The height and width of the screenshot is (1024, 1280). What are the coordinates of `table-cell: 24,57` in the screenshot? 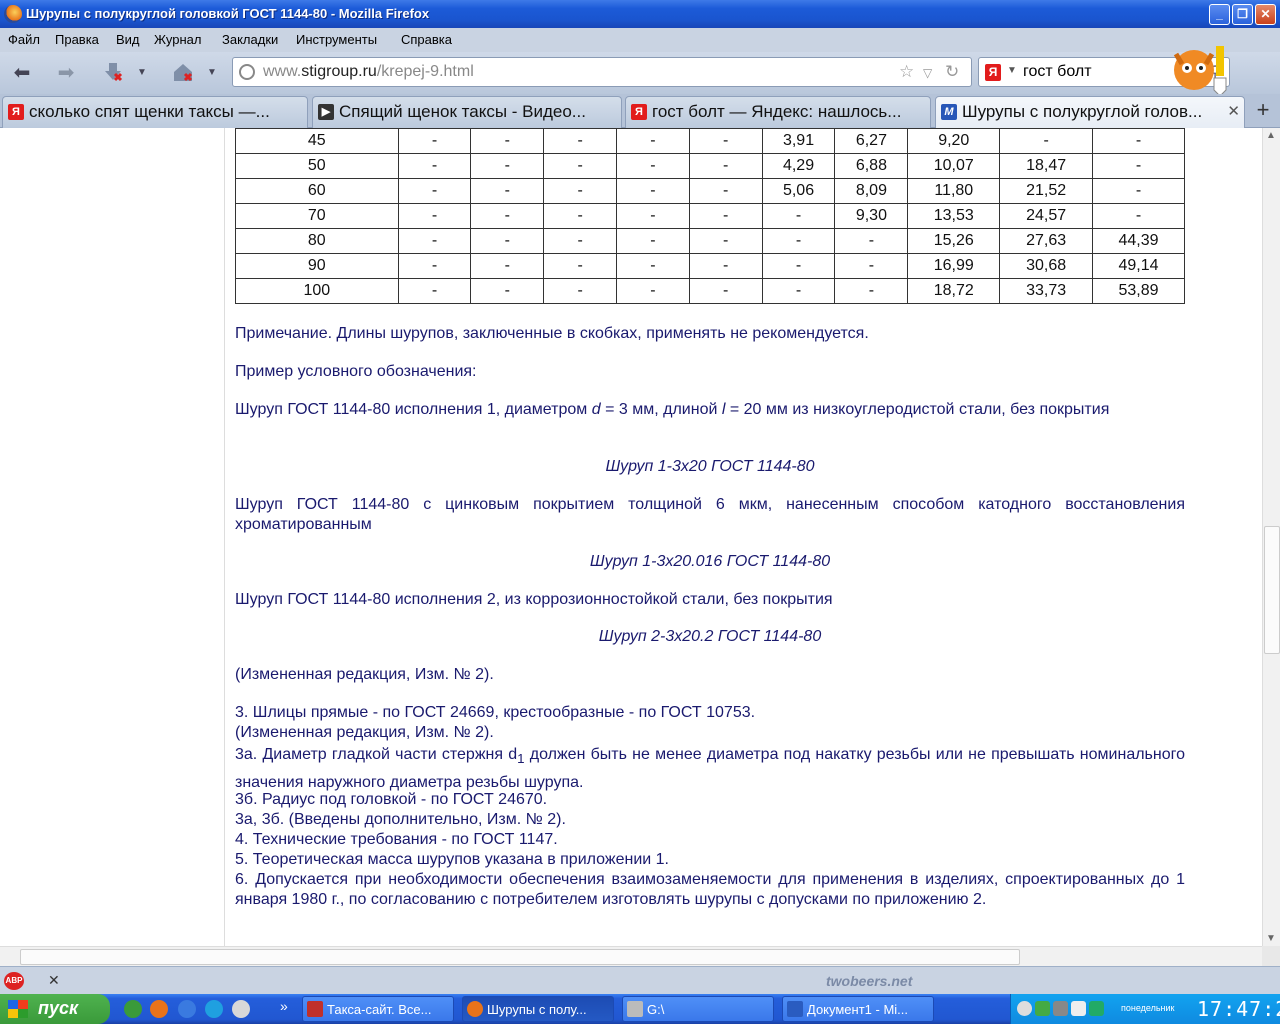 It's located at (1046, 216).